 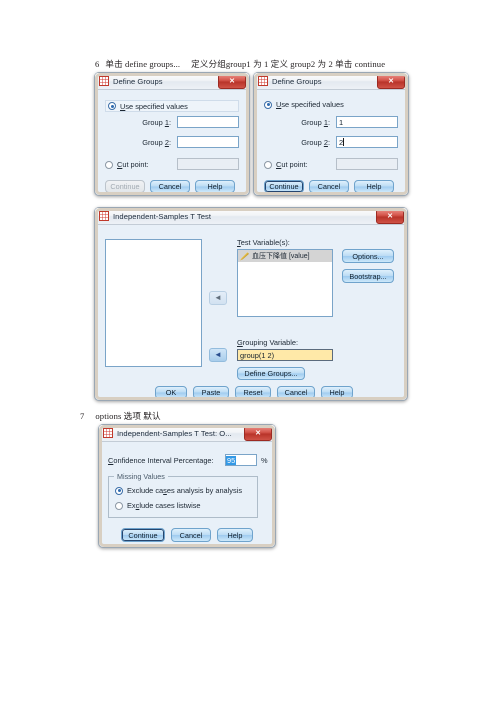 What do you see at coordinates (251, 216) in the screenshot?
I see `ttest-titlebar: Independent-Samples T Test ✕` at bounding box center [251, 216].